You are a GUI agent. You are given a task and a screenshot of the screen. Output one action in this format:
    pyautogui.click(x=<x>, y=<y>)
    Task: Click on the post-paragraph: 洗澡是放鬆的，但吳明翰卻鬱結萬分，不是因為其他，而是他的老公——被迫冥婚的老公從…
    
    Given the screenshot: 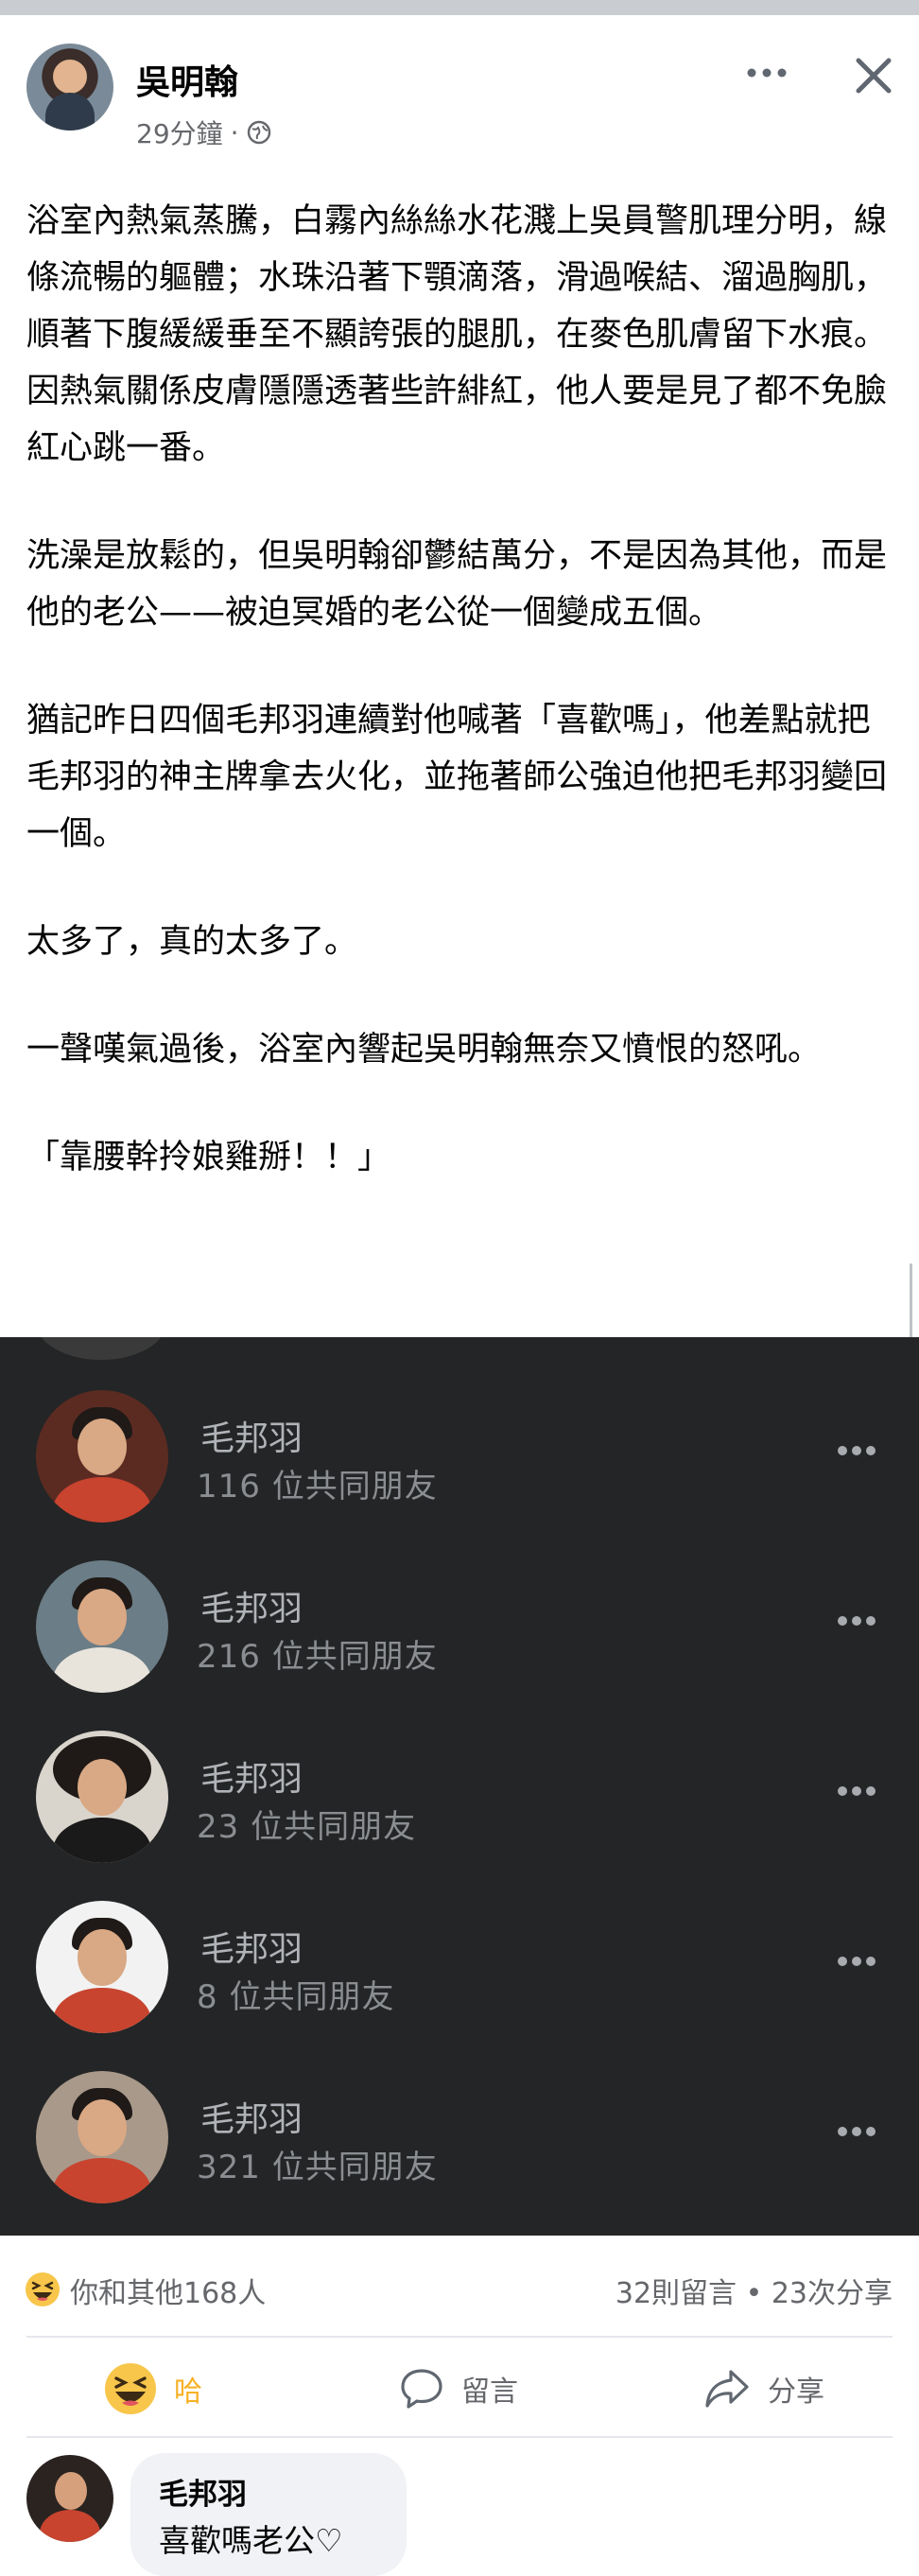 What is the action you would take?
    pyautogui.click(x=457, y=584)
    